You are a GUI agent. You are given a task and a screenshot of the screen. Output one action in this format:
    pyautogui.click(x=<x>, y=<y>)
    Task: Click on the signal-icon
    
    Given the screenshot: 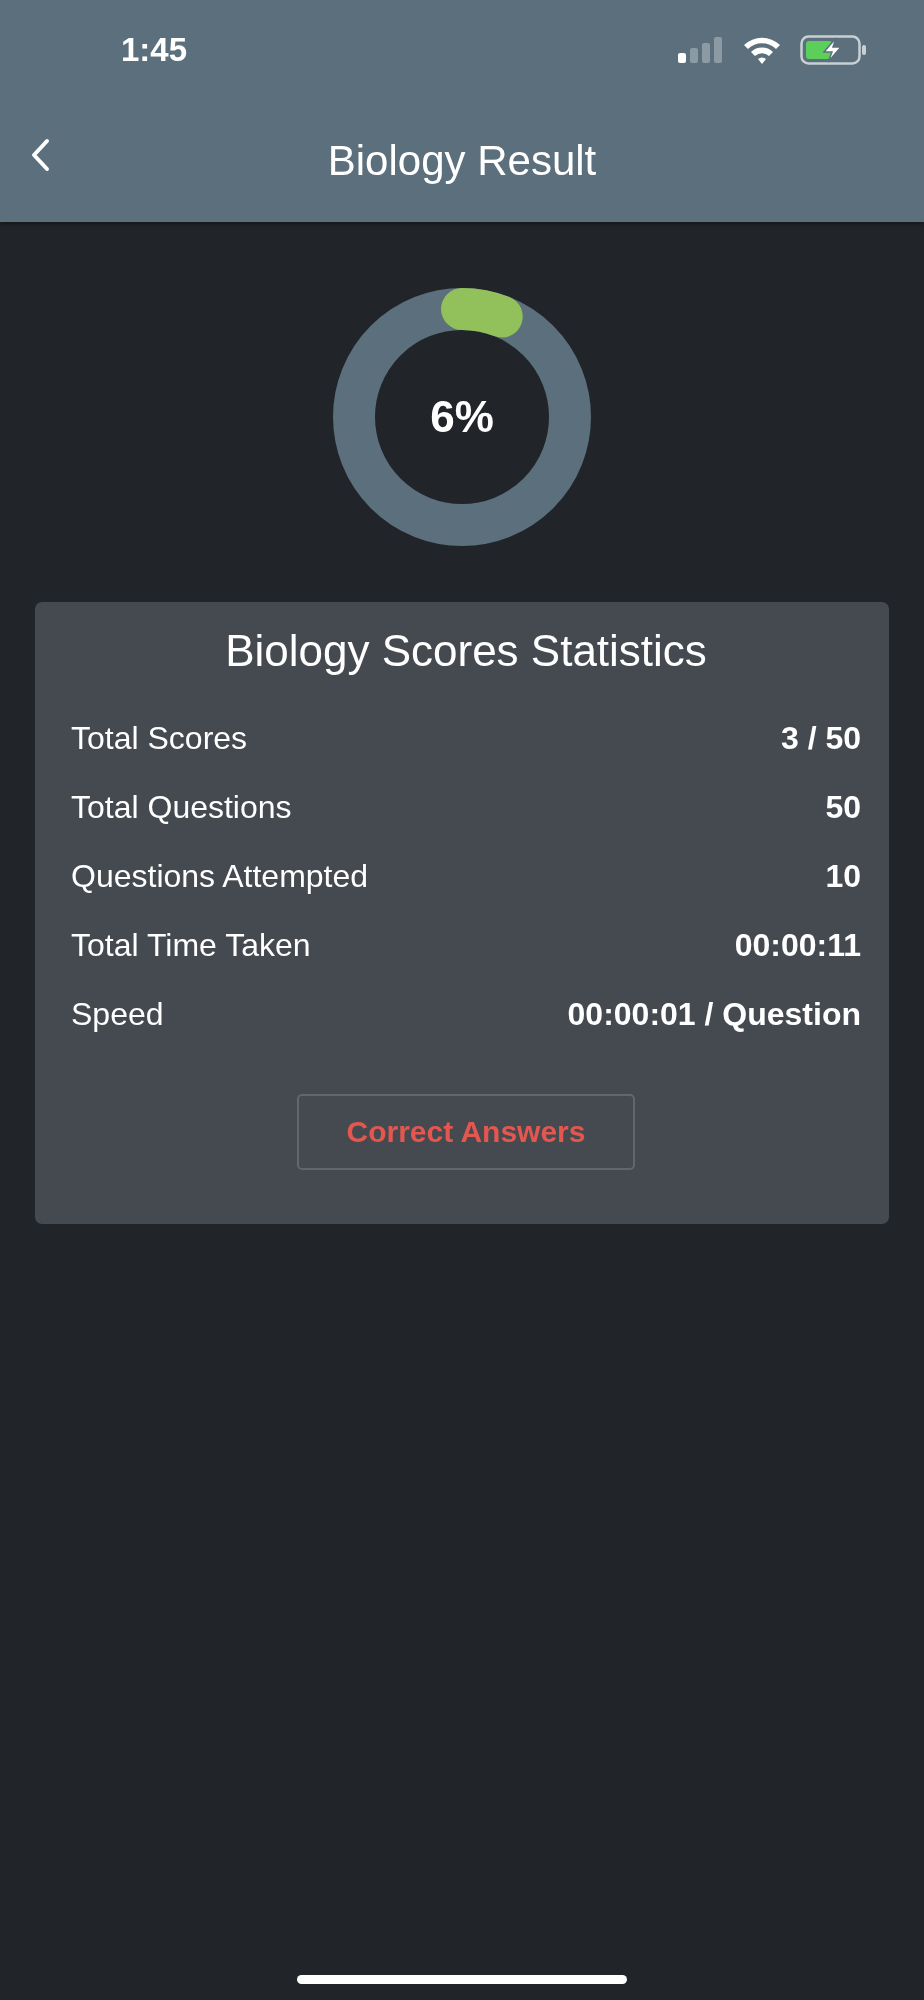 What is the action you would take?
    pyautogui.click(x=701, y=50)
    